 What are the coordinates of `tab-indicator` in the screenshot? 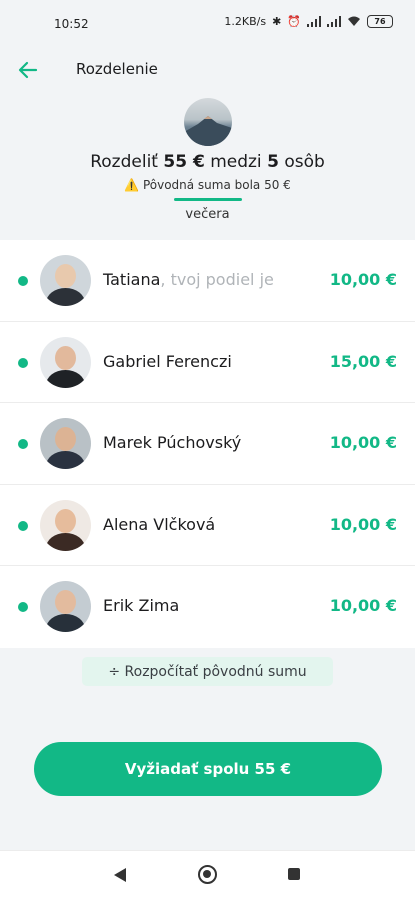 It's located at (208, 199).